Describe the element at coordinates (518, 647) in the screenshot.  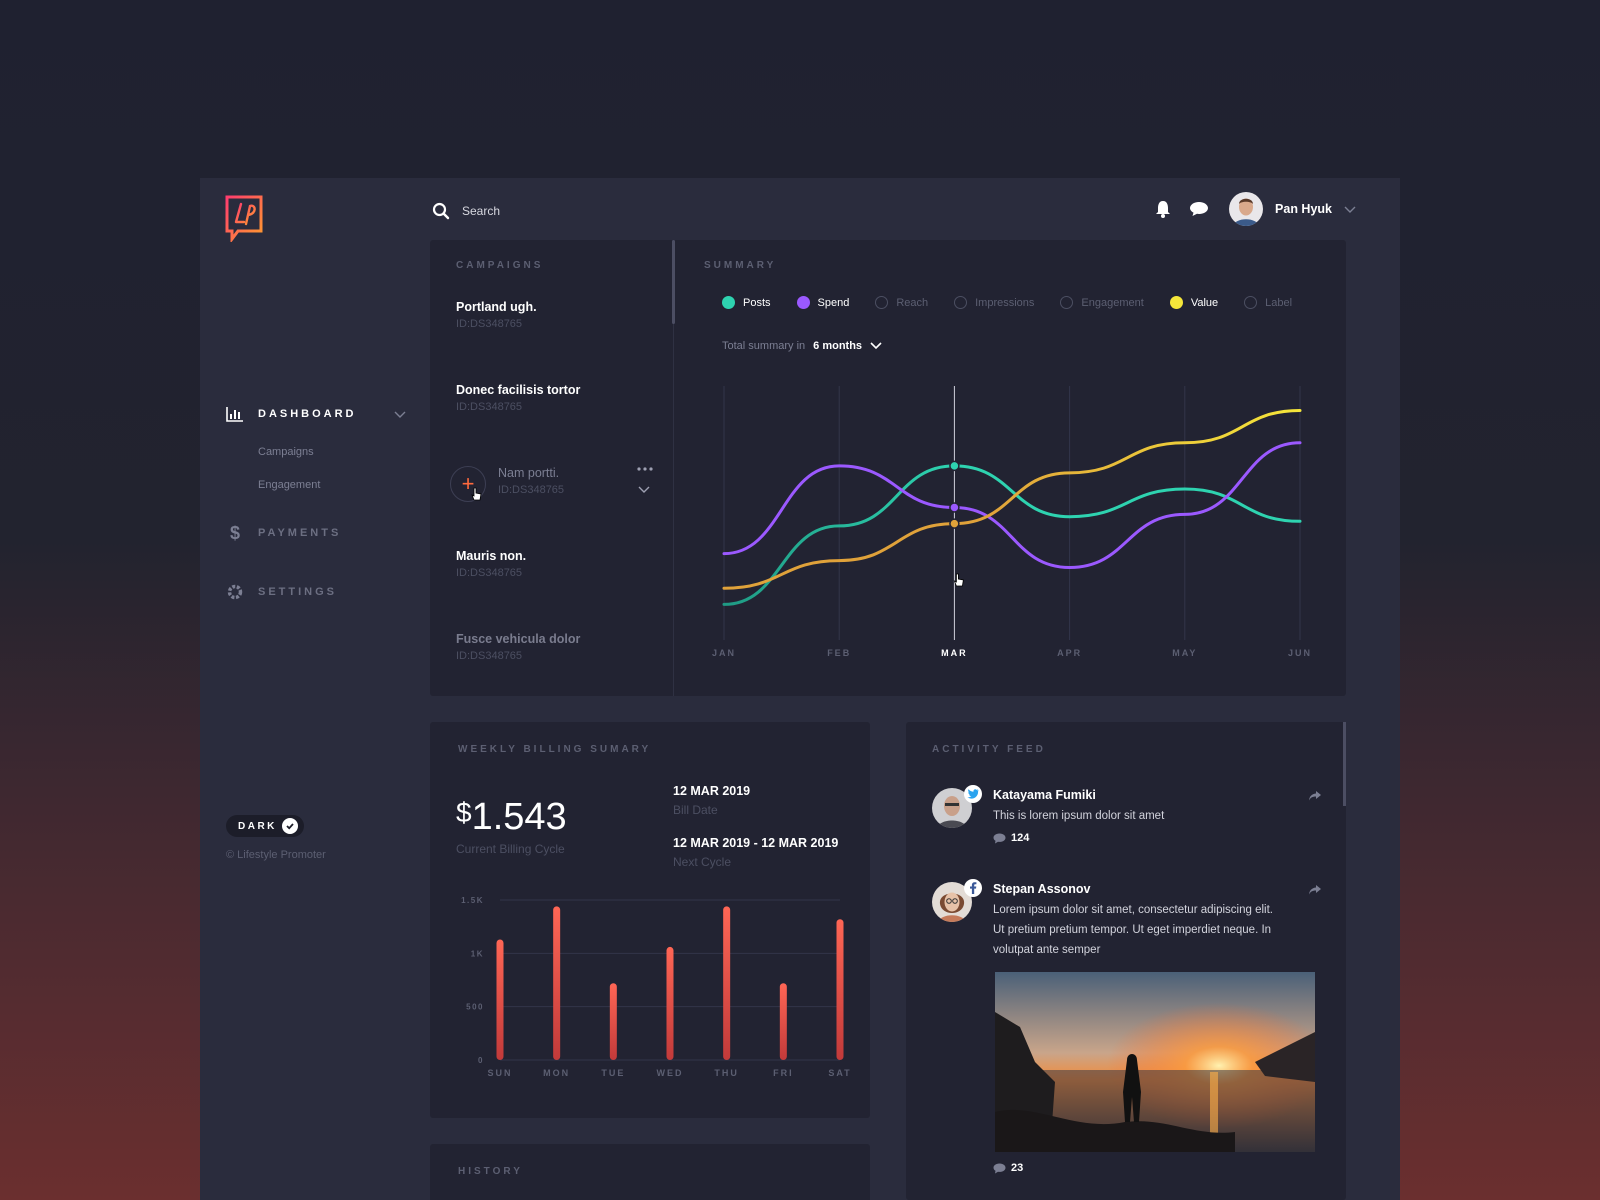
I see `campaign-item: Fusce vehicula dolor ID:DS348765` at that location.